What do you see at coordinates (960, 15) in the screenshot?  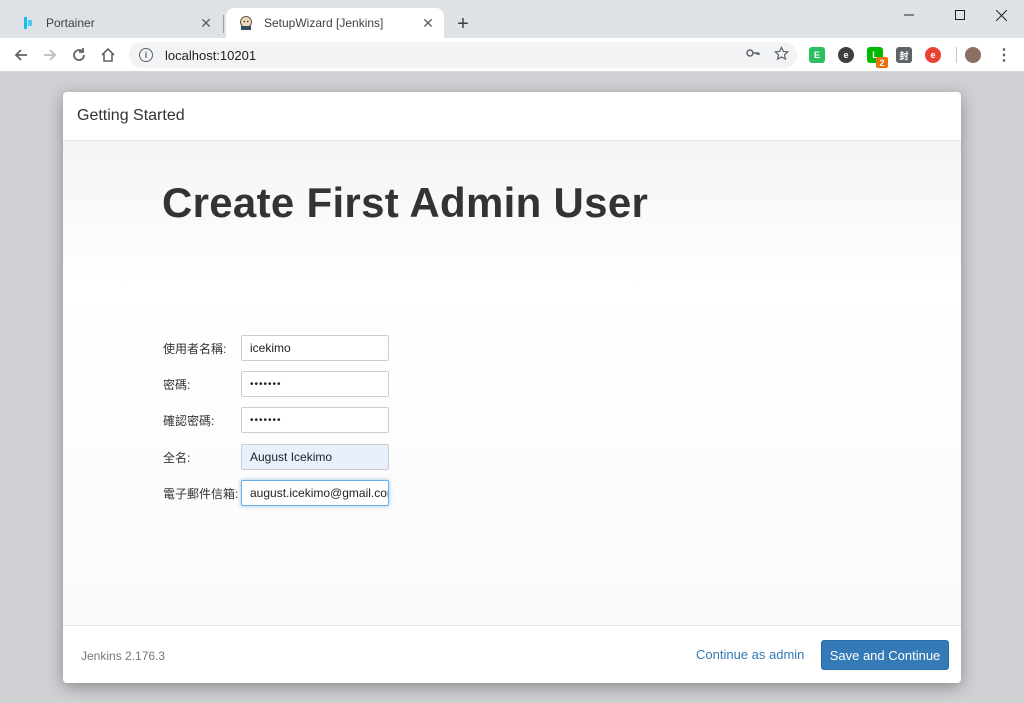 I see `maximize-button` at bounding box center [960, 15].